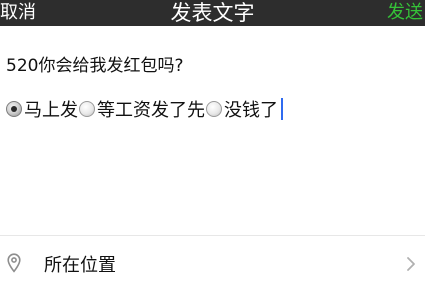 This screenshot has width=425, height=289. What do you see at coordinates (80, 265) in the screenshot?
I see `location-label: 所在位置` at bounding box center [80, 265].